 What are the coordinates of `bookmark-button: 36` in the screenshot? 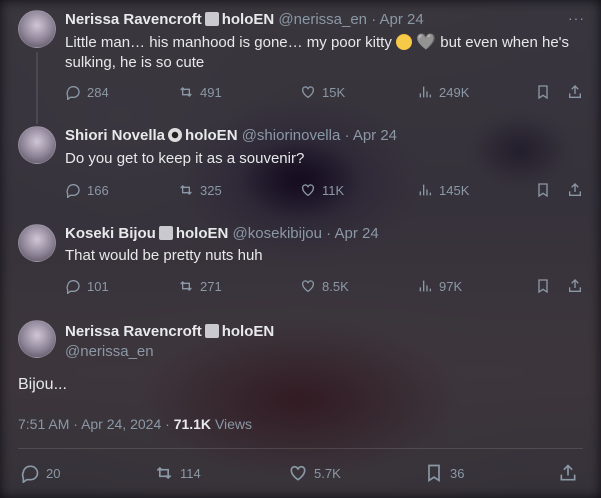 It's located at (444, 473).